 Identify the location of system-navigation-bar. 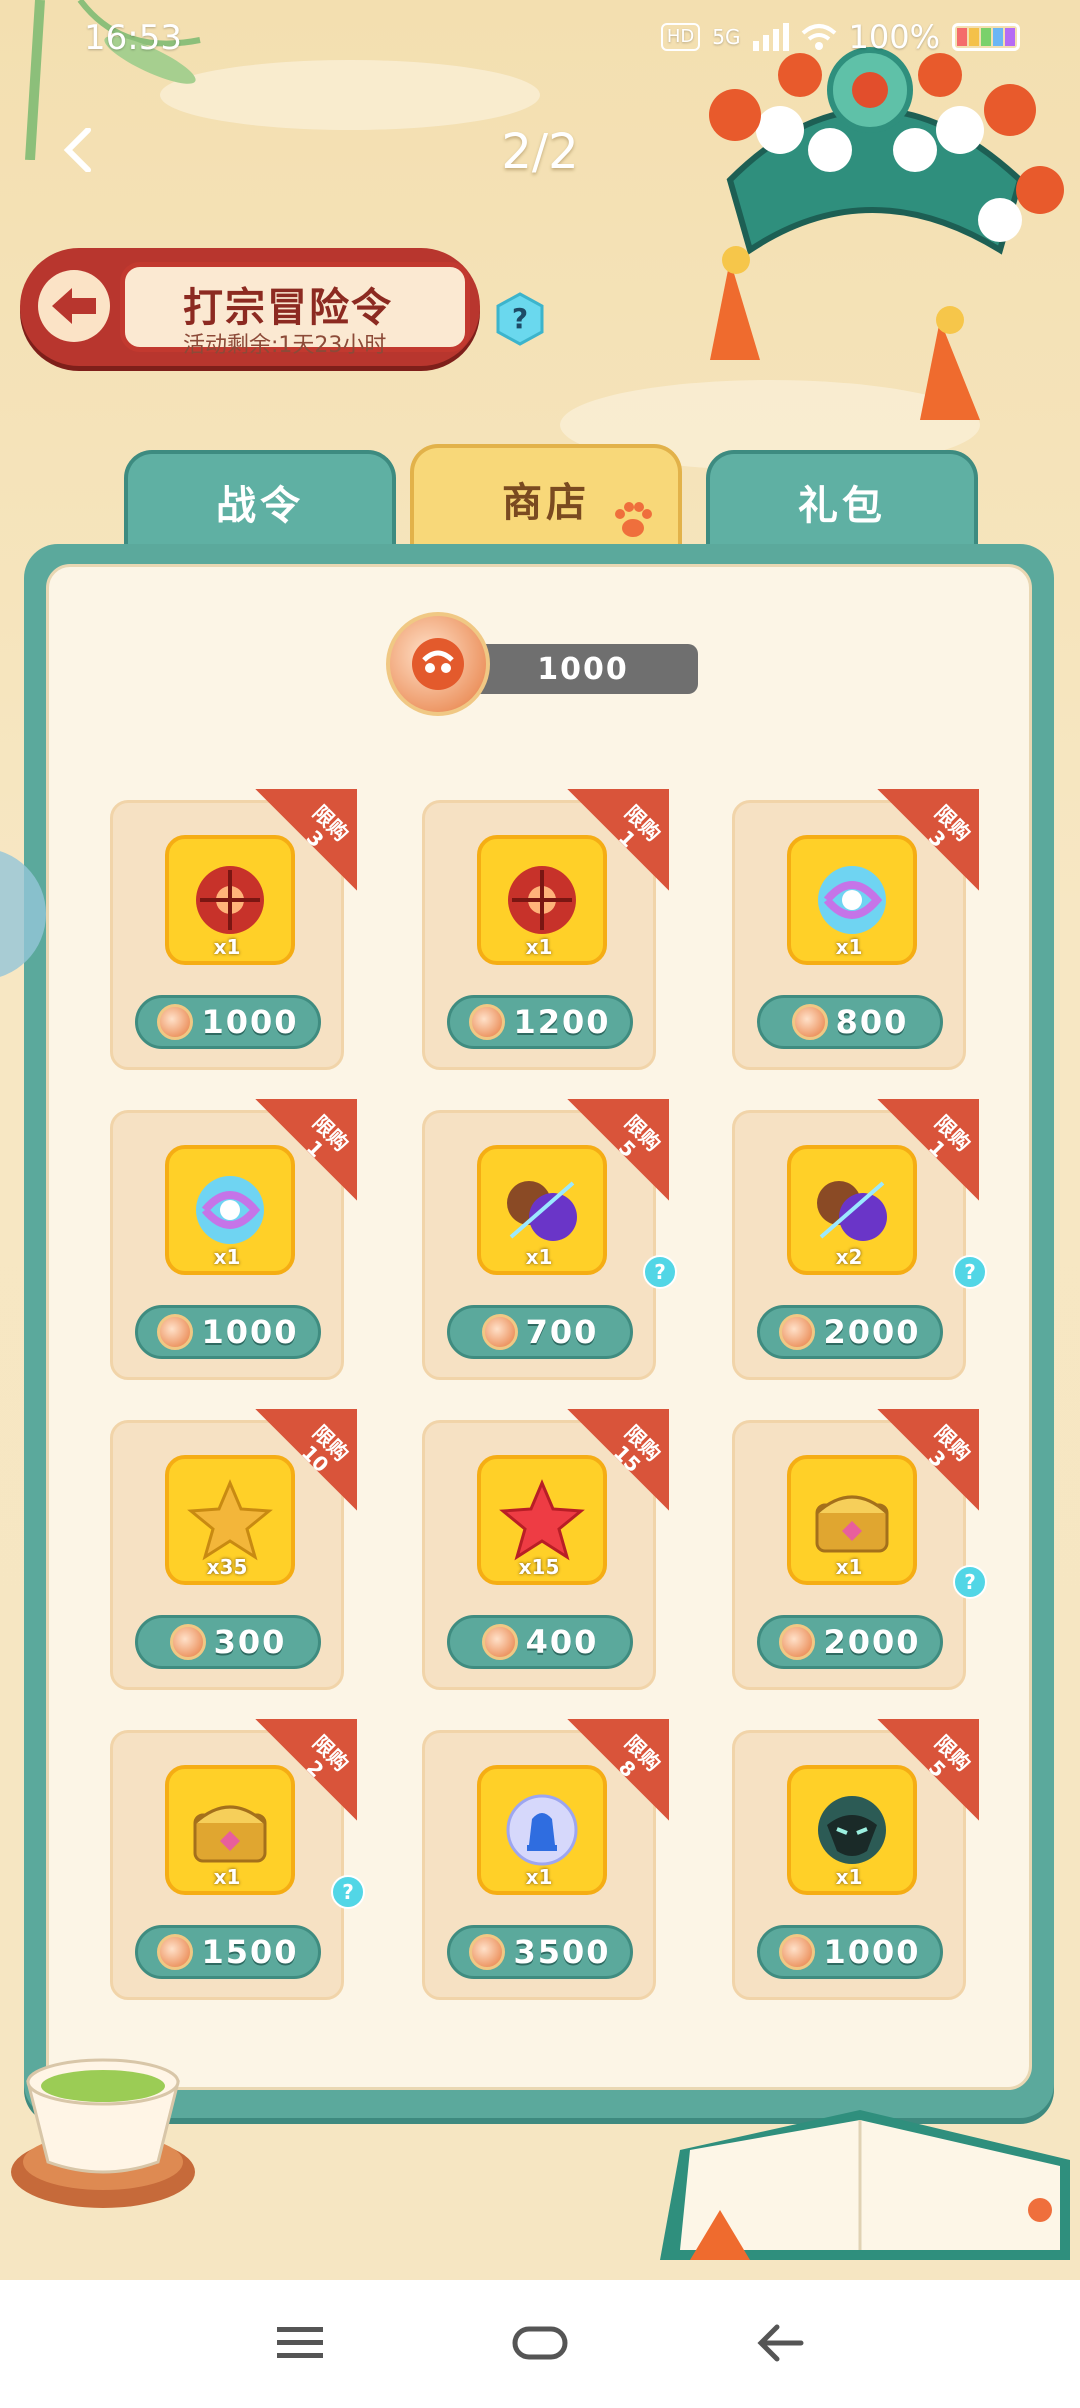
(540, 2344).